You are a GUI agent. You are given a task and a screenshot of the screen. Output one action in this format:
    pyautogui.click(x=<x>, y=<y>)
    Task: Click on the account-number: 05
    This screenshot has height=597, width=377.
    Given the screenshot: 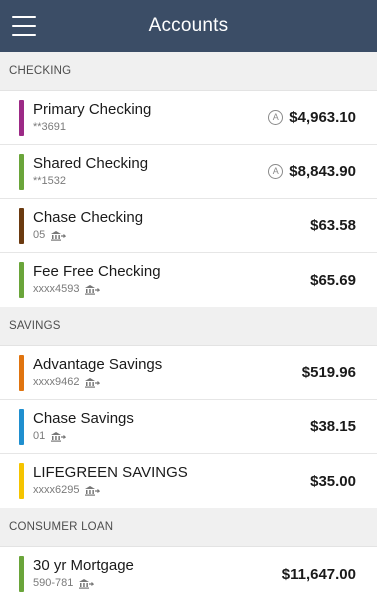 What is the action you would take?
    pyautogui.click(x=39, y=235)
    